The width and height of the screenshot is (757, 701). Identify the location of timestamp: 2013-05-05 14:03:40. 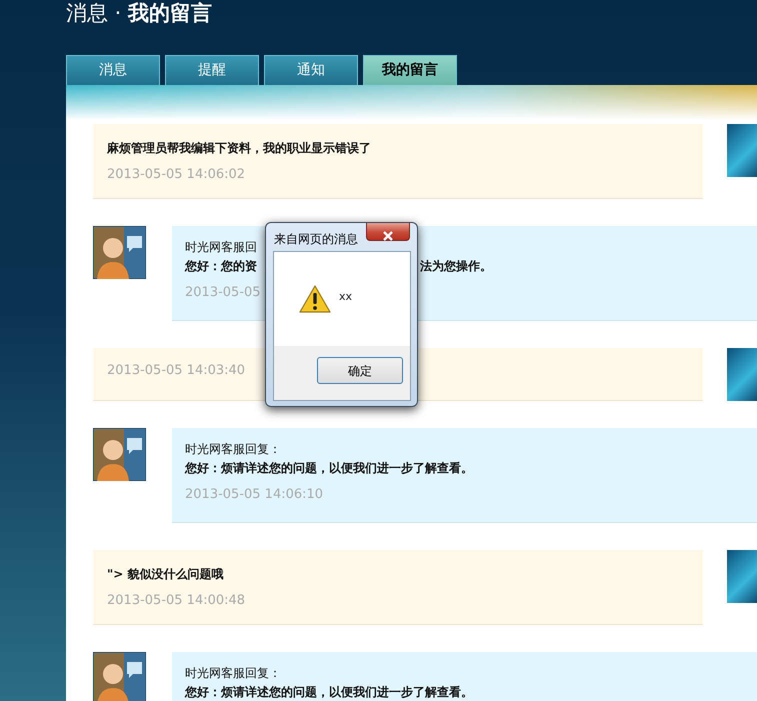
(176, 370).